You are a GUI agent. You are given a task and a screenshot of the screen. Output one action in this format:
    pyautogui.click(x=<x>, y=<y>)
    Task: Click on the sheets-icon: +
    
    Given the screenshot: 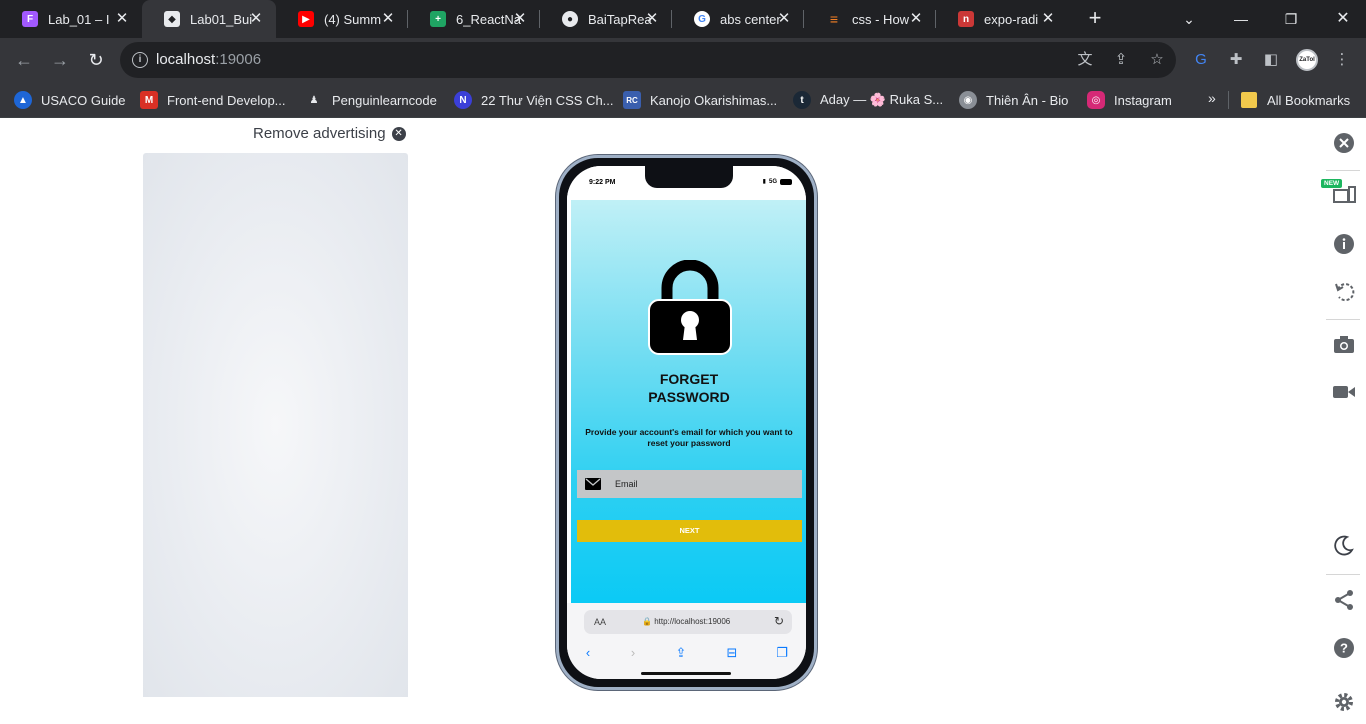 What is the action you would take?
    pyautogui.click(x=438, y=19)
    